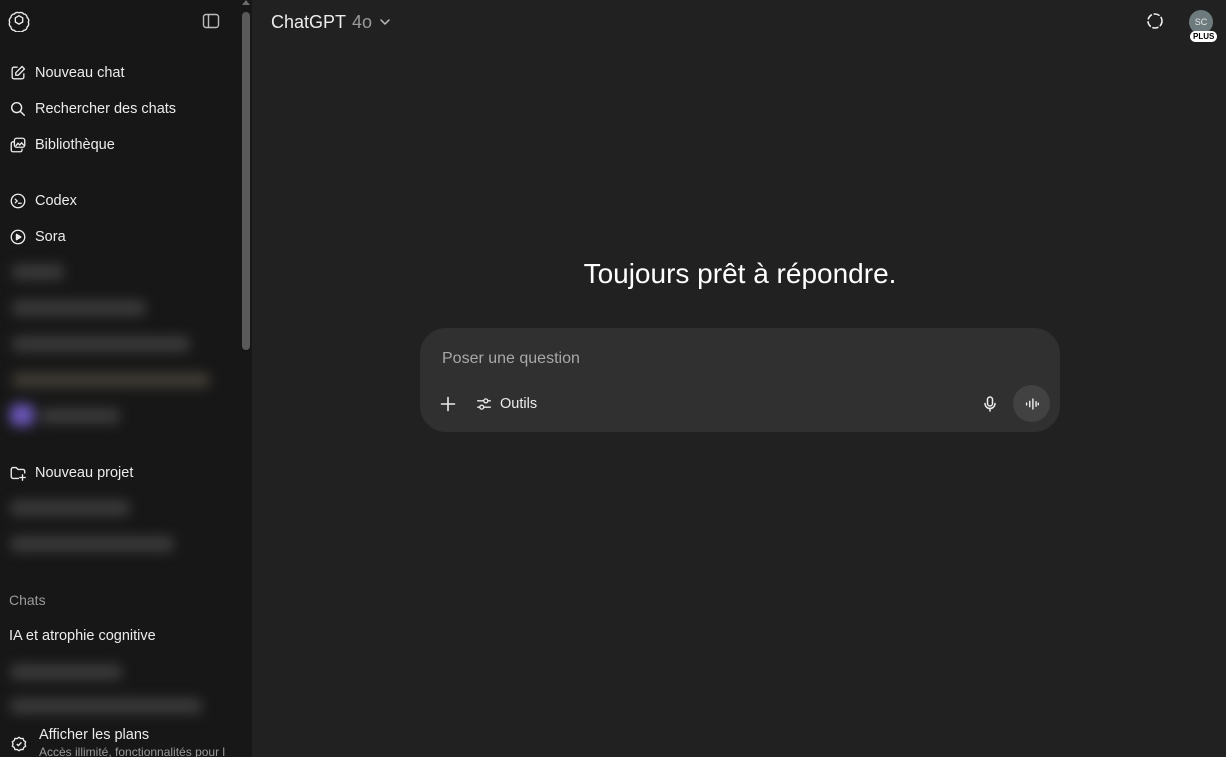  What do you see at coordinates (117, 237) in the screenshot?
I see `sidebar-item-sora: Sora` at bounding box center [117, 237].